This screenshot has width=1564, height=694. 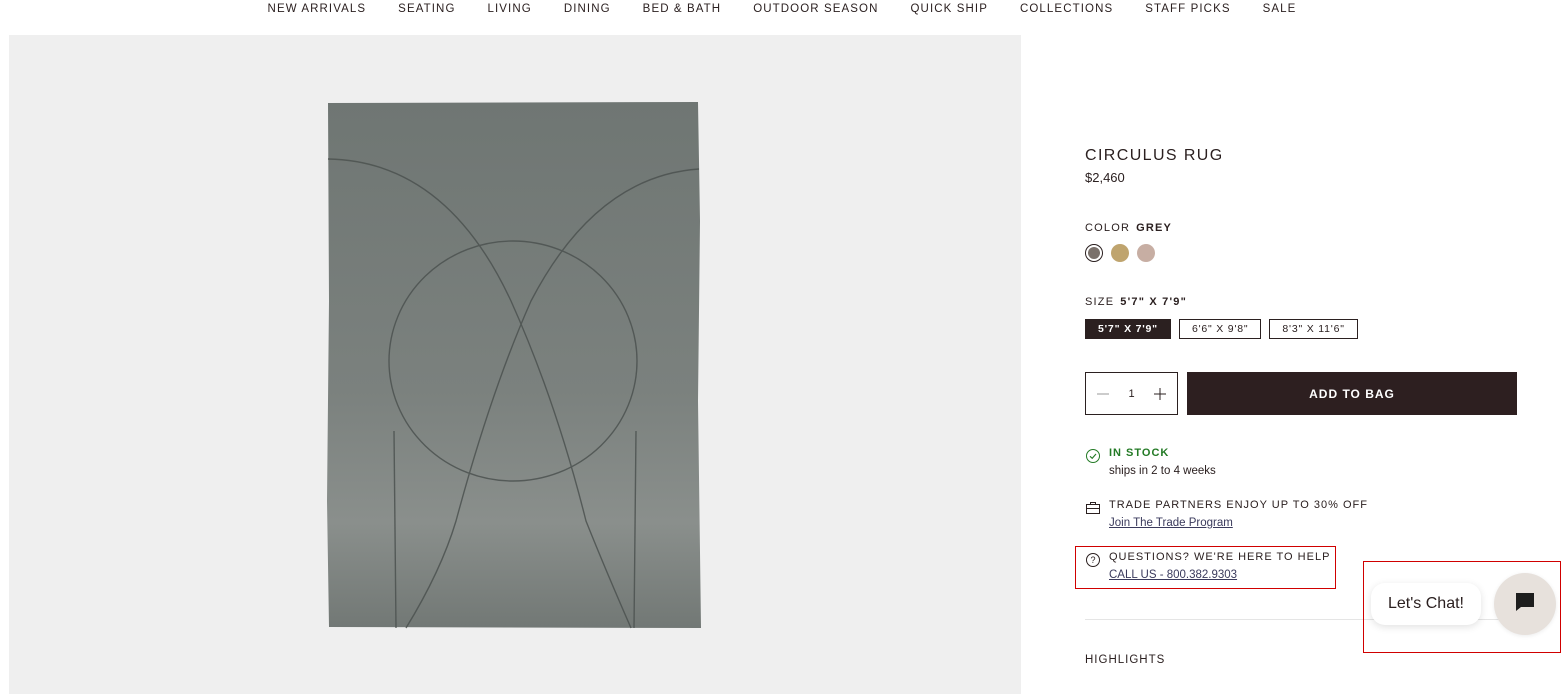 What do you see at coordinates (815, 10) in the screenshot?
I see `nav-outdoor-season: OUTDOOR SEASON` at bounding box center [815, 10].